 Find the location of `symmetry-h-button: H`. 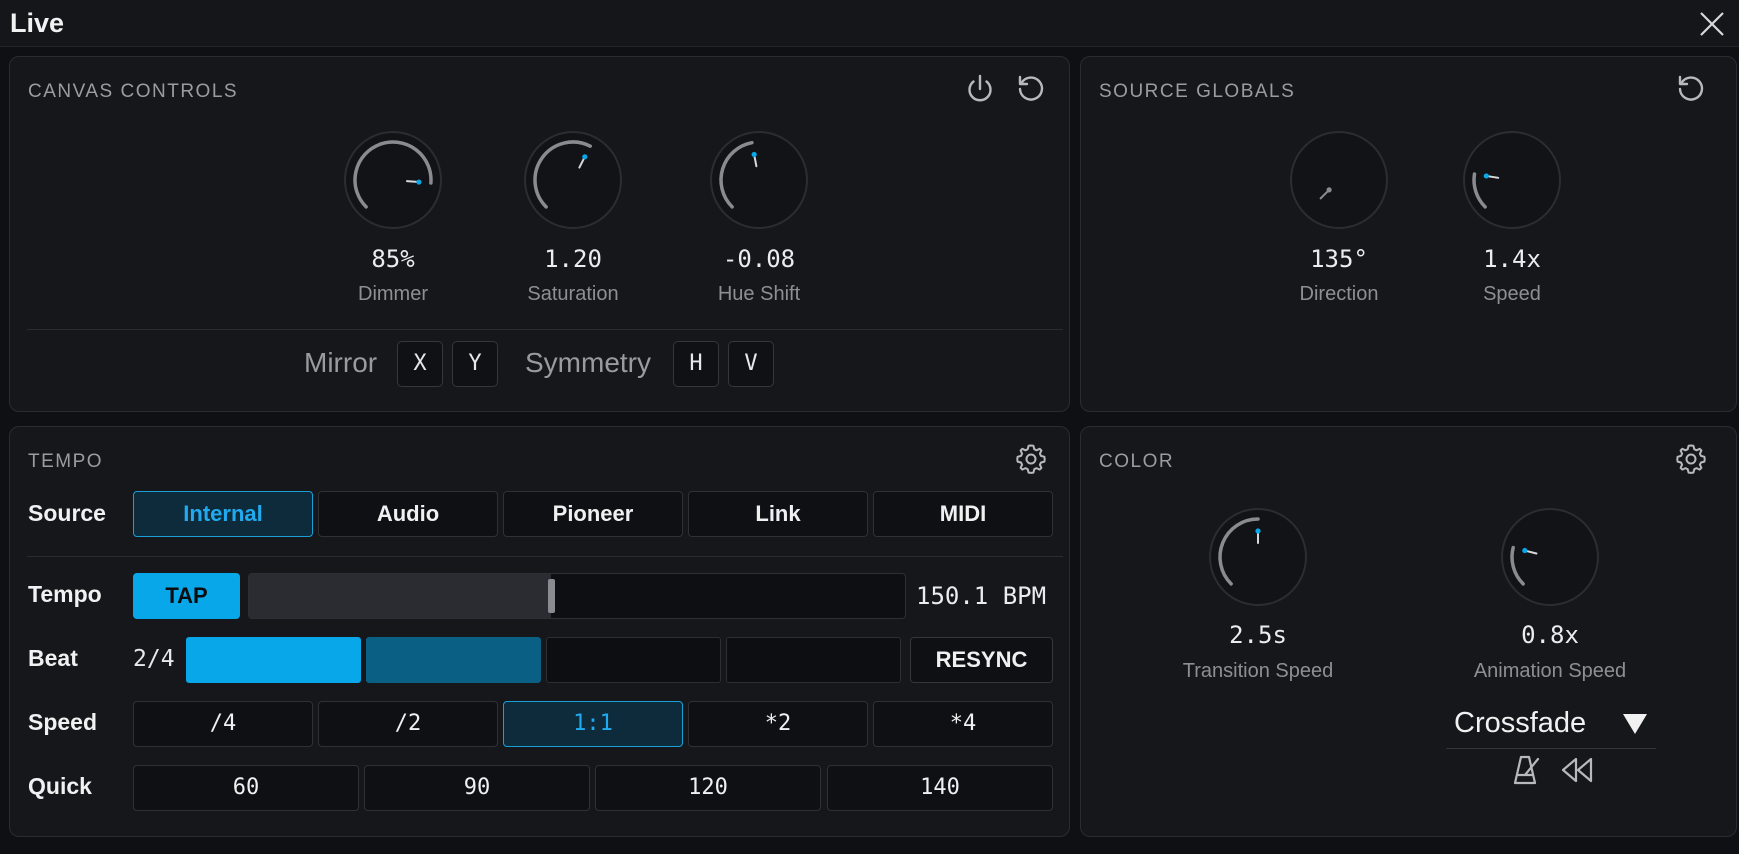

symmetry-h-button: H is located at coordinates (696, 364).